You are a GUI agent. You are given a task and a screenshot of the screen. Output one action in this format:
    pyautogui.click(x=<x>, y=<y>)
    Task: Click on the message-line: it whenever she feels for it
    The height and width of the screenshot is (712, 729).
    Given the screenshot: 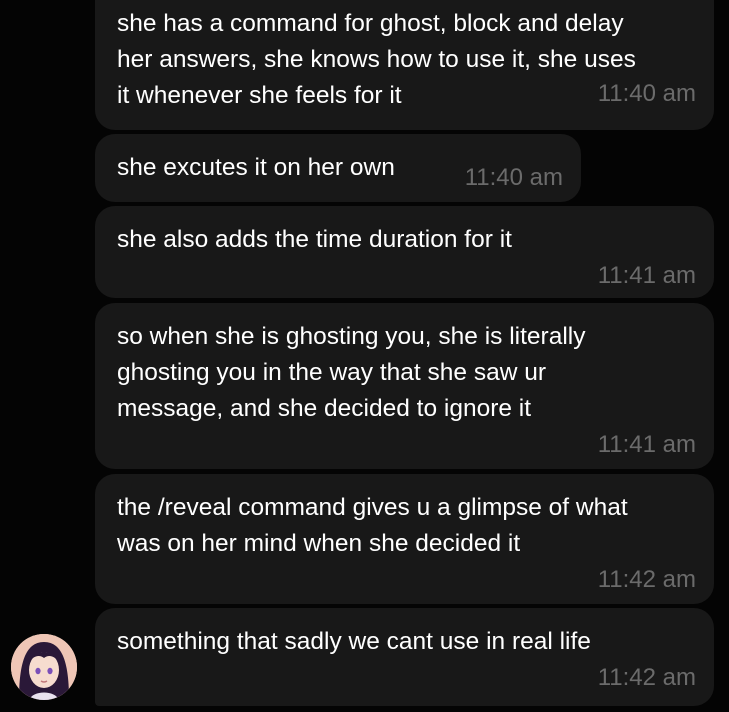 What is the action you would take?
    pyautogui.click(x=259, y=95)
    